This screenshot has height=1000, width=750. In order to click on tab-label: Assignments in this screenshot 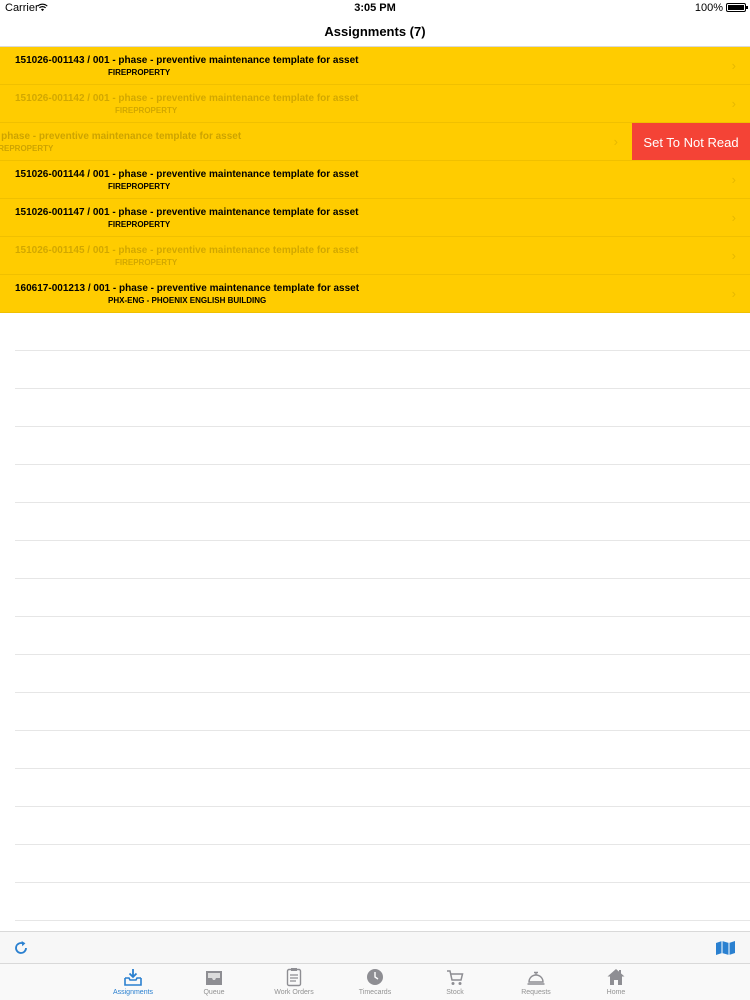, I will do `click(133, 992)`.